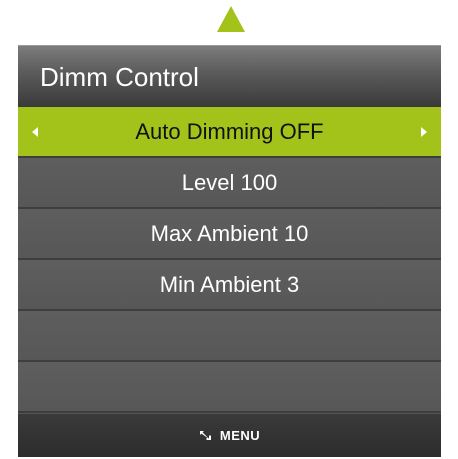  What do you see at coordinates (205, 436) in the screenshot?
I see `return-arrow-icon` at bounding box center [205, 436].